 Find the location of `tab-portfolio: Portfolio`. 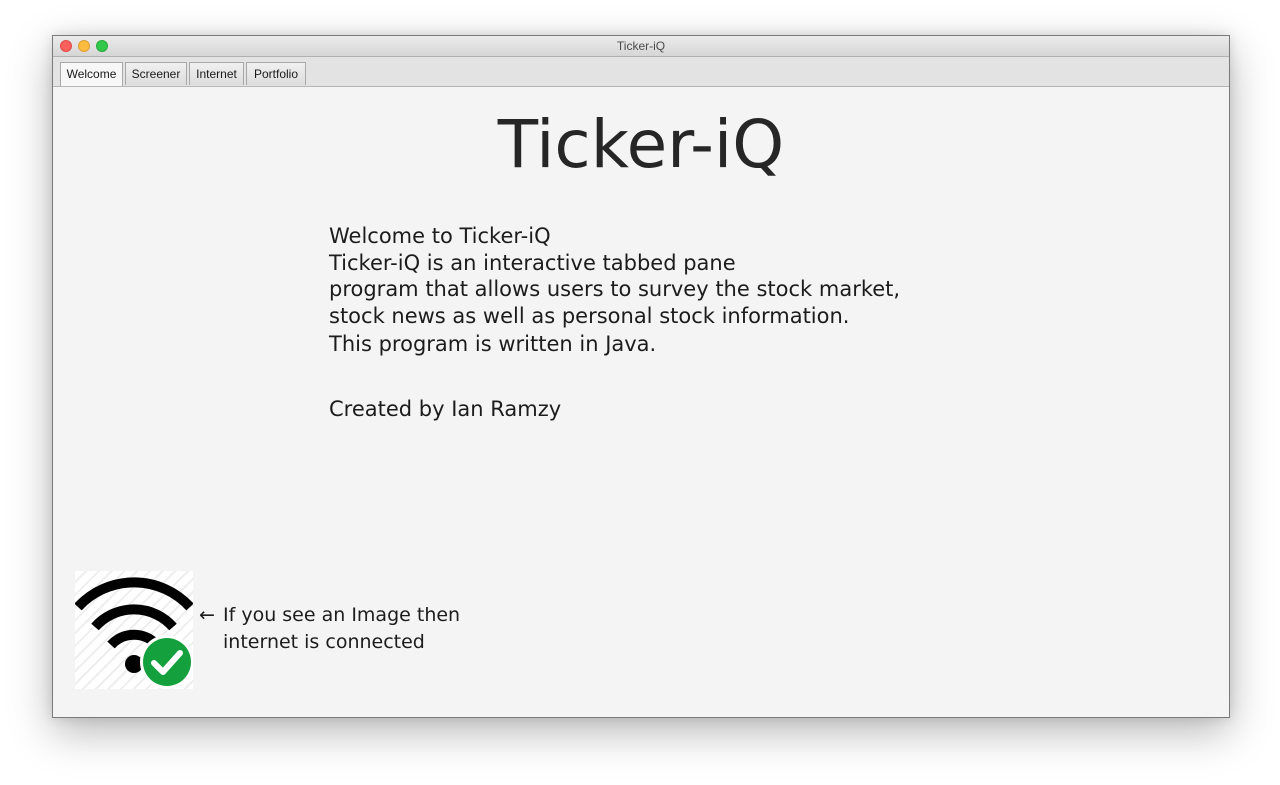

tab-portfolio: Portfolio is located at coordinates (276, 73).